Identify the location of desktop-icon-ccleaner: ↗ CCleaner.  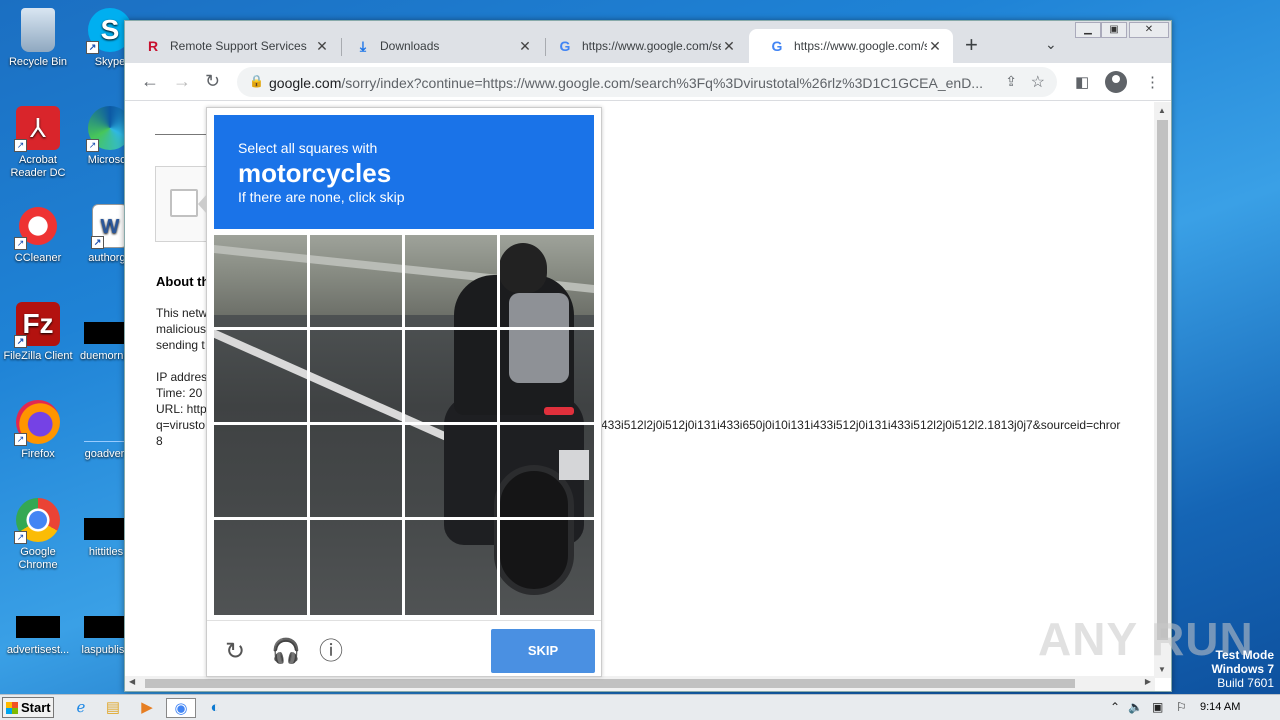
(38, 234).